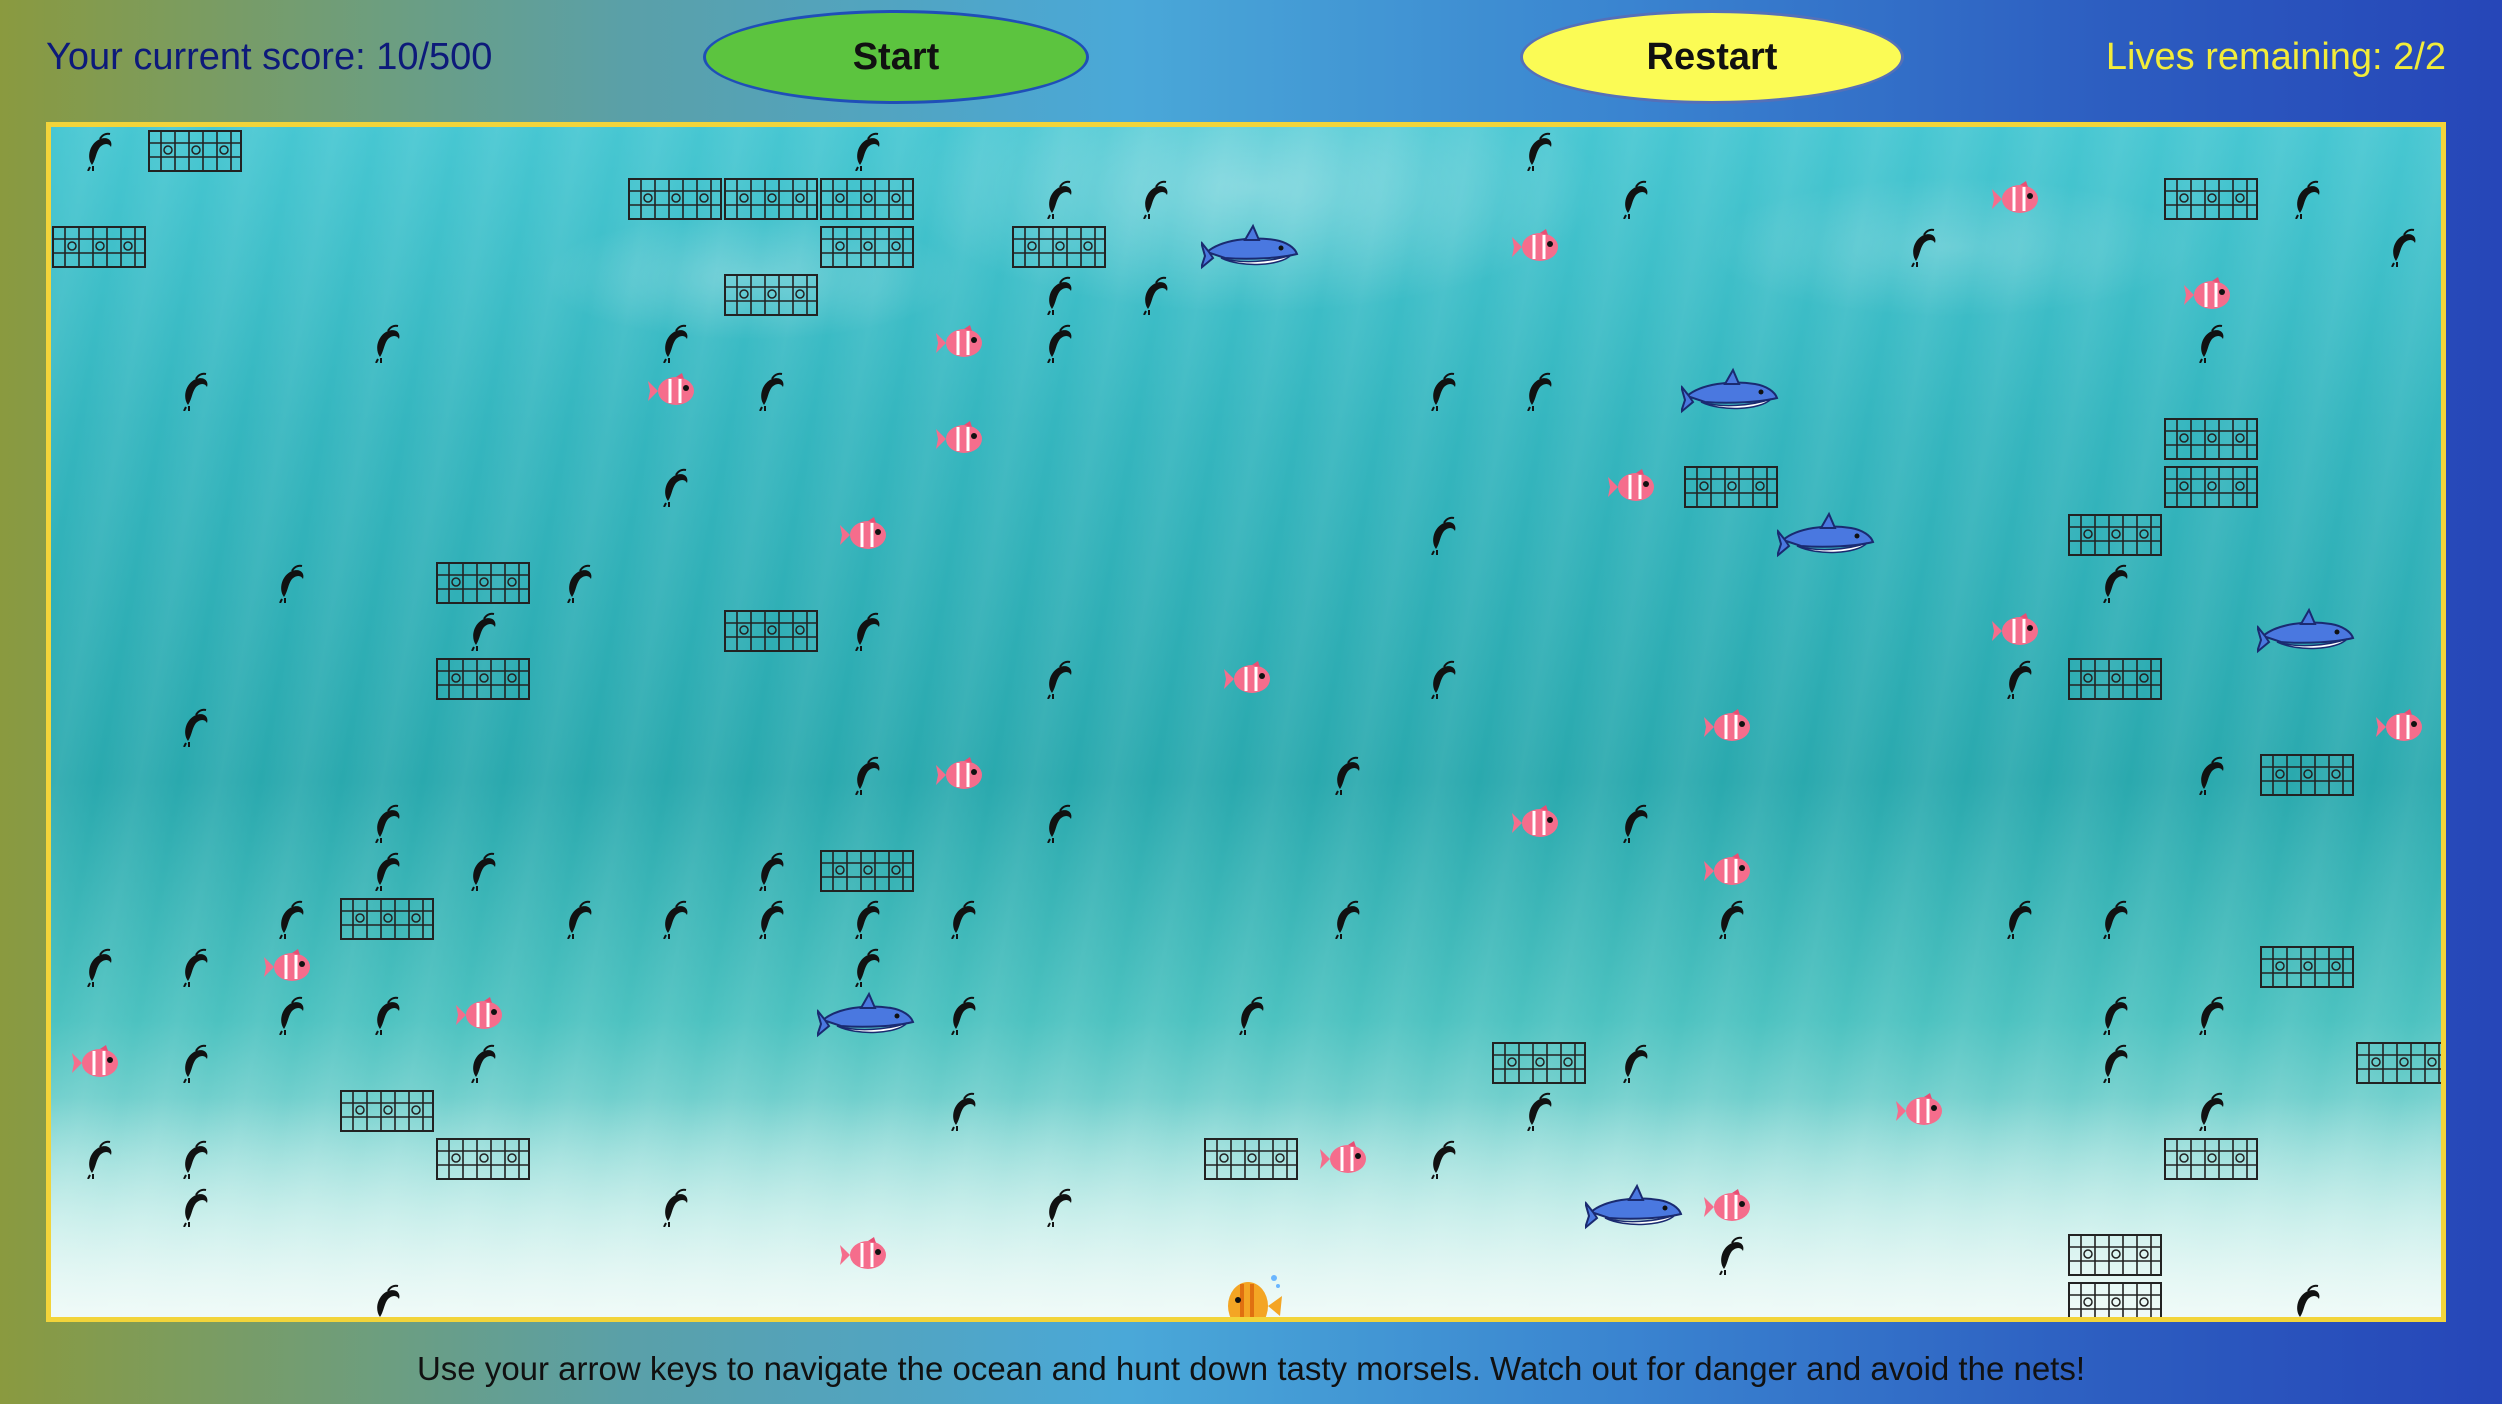 The height and width of the screenshot is (1404, 2502). Describe the element at coordinates (896, 57) in the screenshot. I see `start-button: Start` at that location.